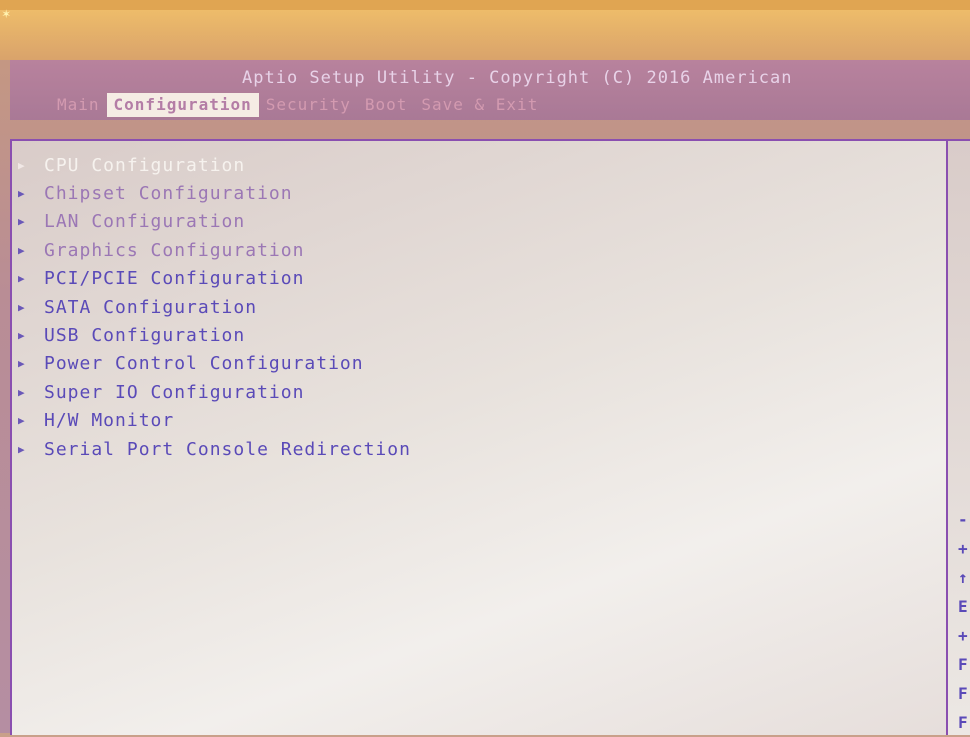 The width and height of the screenshot is (970, 737). I want to click on menu-item-power-control-configuration: ▶ Power Control Configuration, so click(214, 364).